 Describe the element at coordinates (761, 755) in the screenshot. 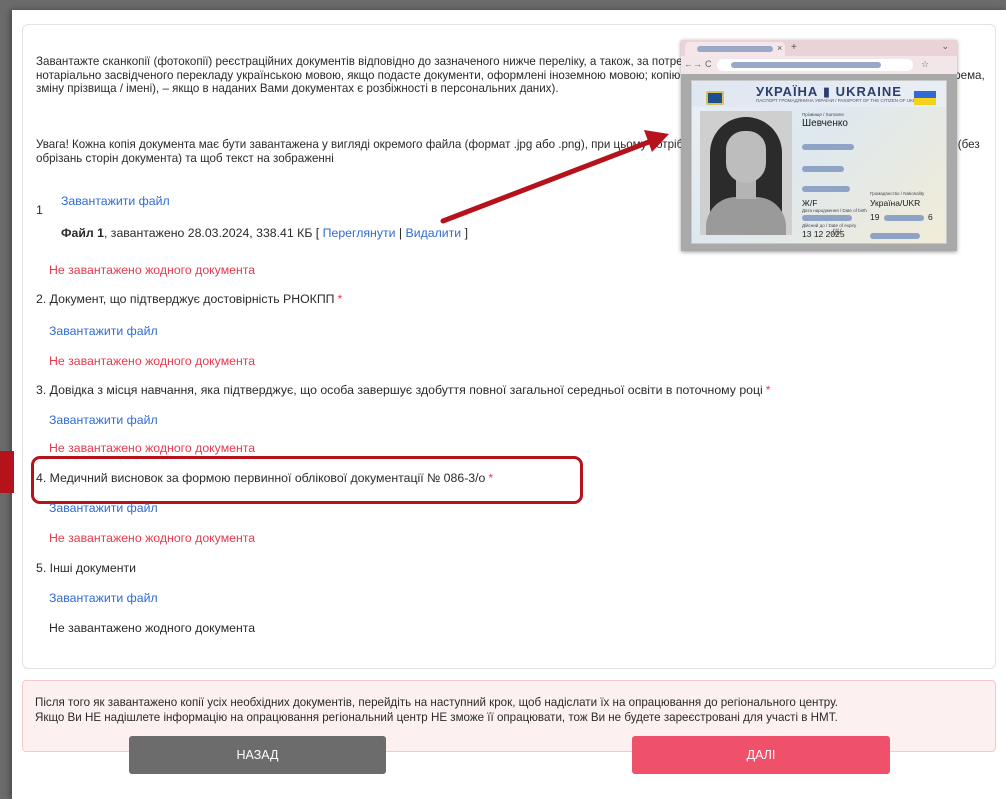

I see `next-button: ДАЛІ` at that location.